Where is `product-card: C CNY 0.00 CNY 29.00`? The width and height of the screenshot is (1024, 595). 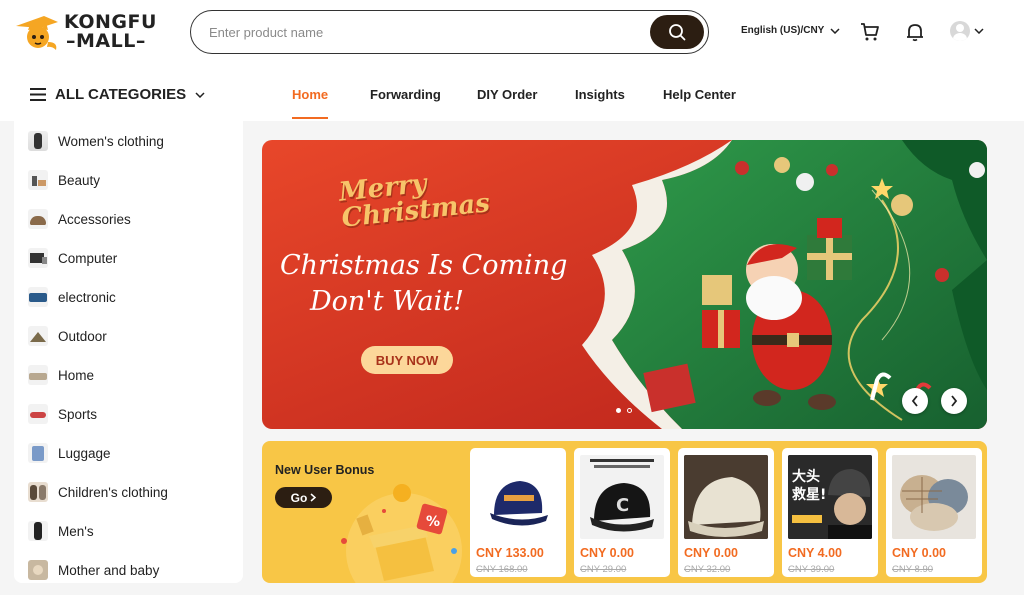 product-card: C CNY 0.00 CNY 29.00 is located at coordinates (622, 512).